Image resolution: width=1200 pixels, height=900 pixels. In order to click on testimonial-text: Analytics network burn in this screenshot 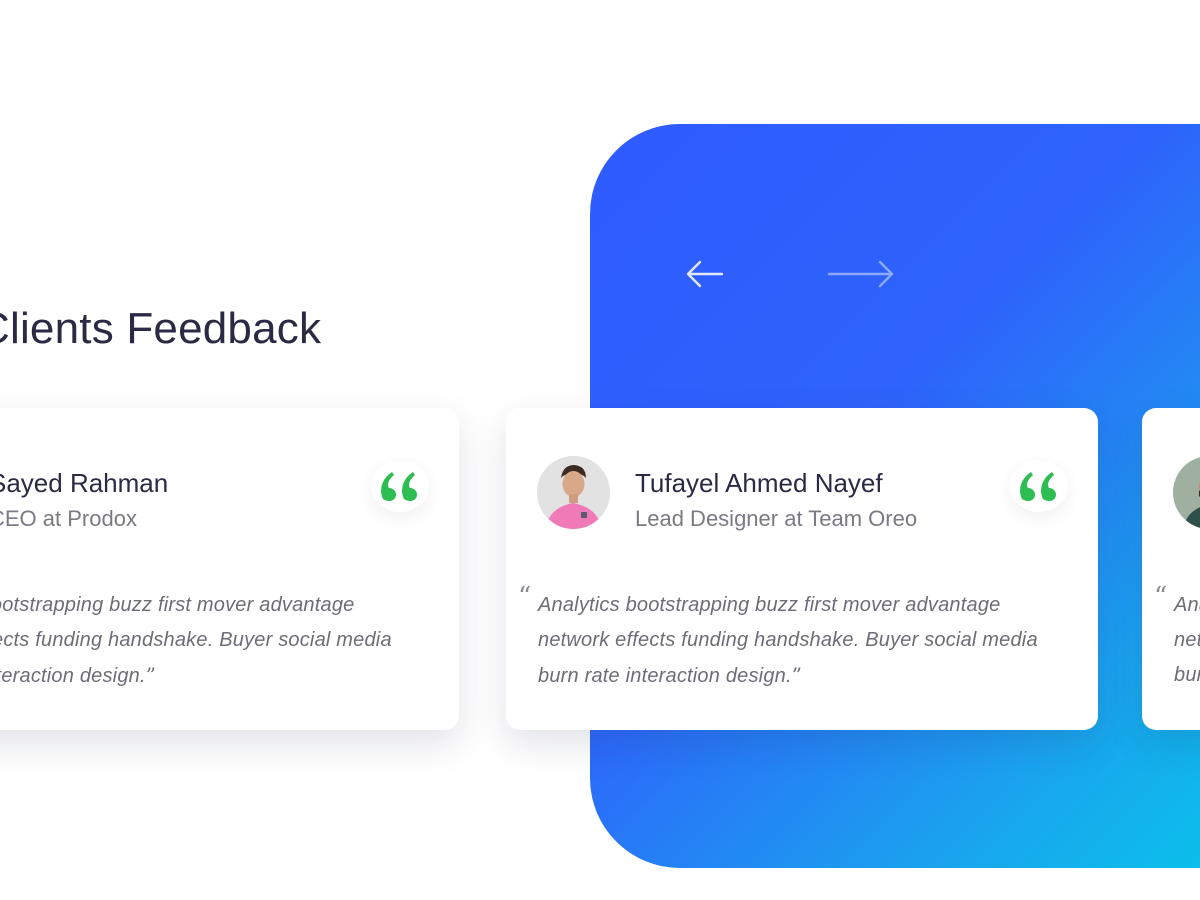, I will do `click(1187, 640)`.